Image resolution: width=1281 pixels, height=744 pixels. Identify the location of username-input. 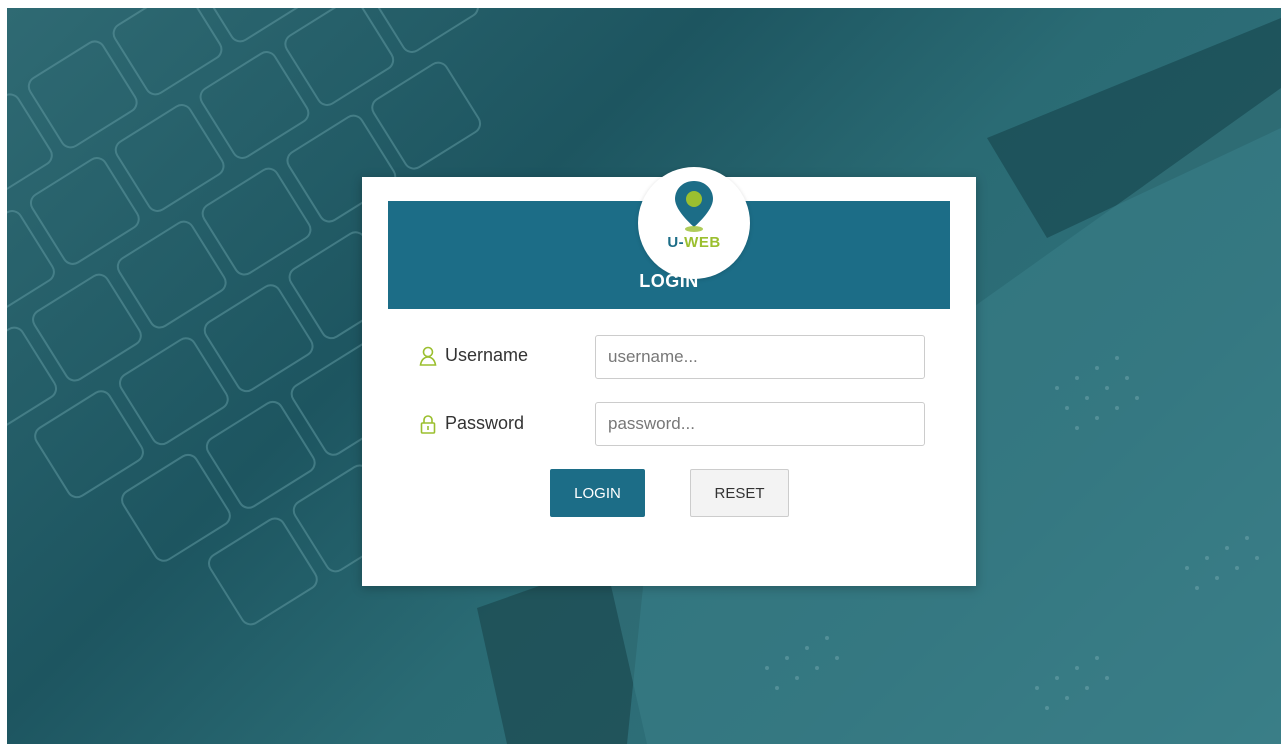
(760, 357).